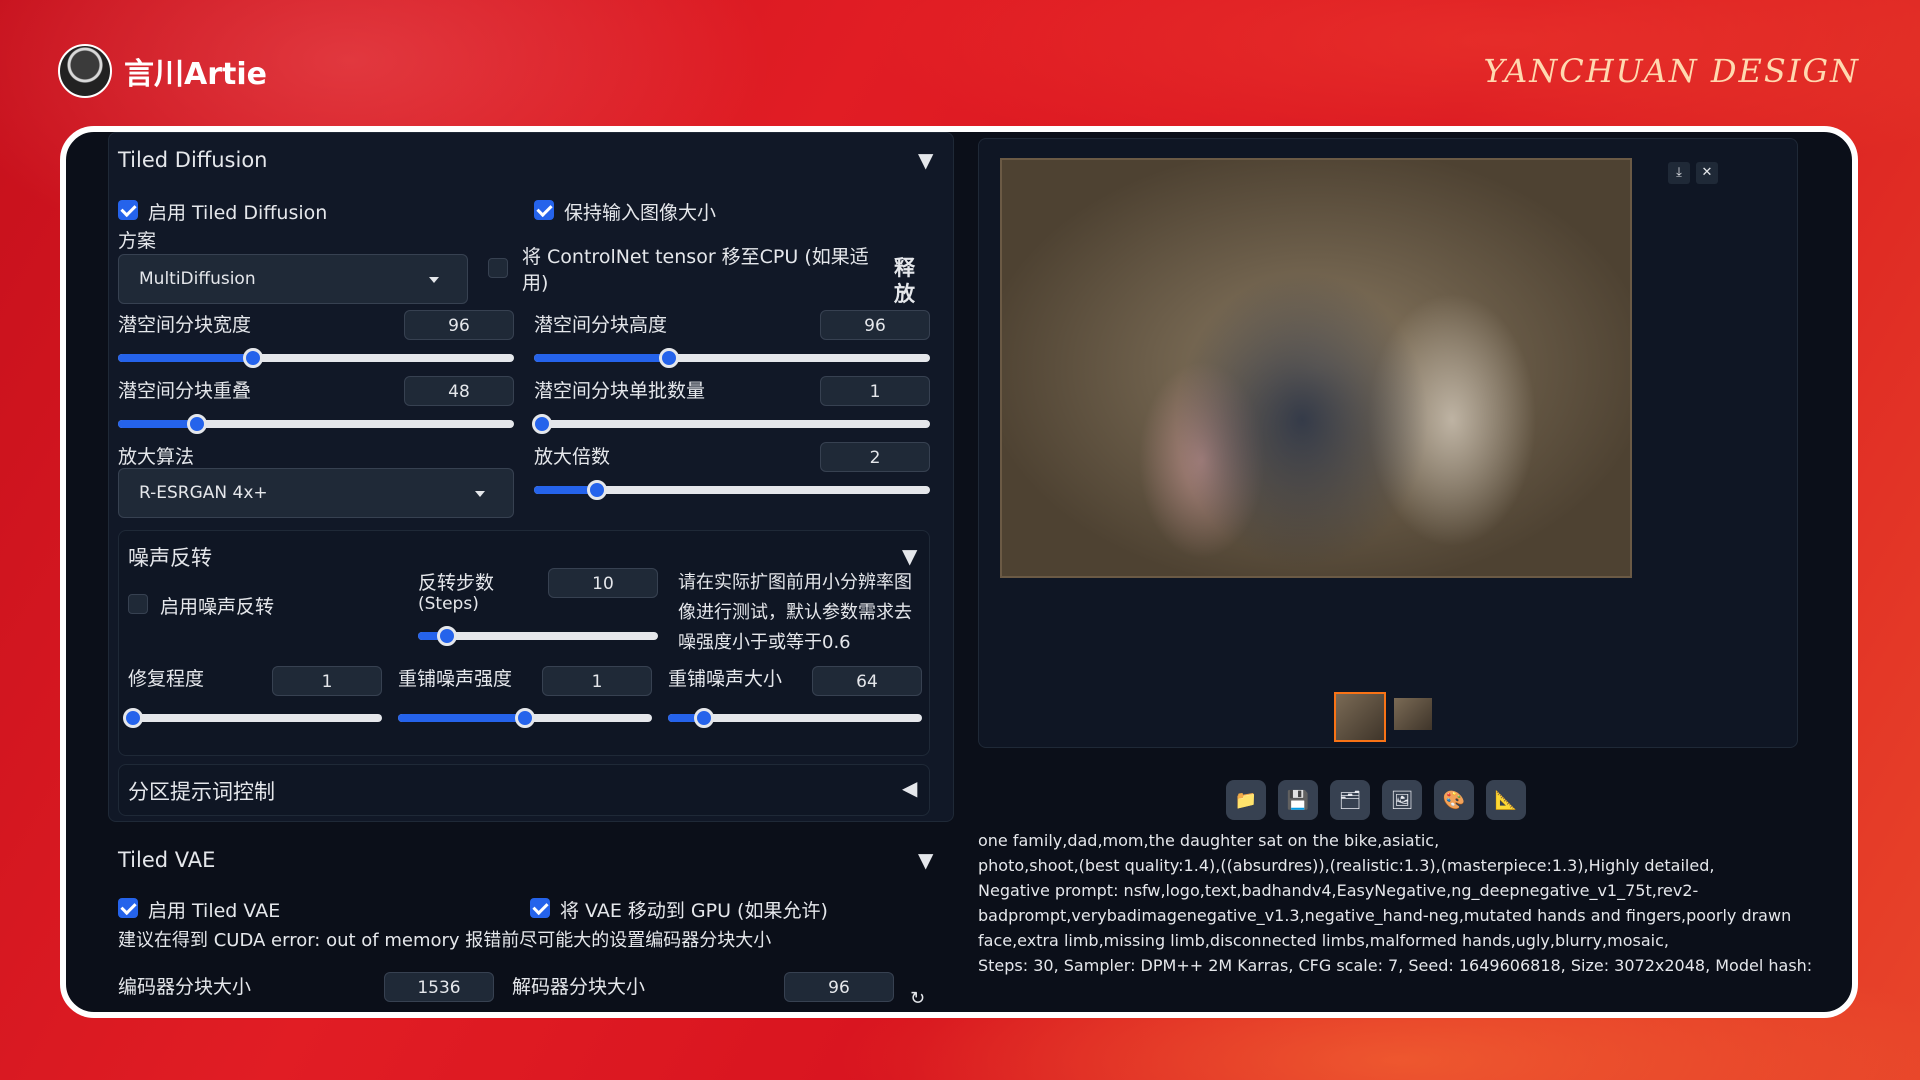  I want to click on scale-input: 2, so click(875, 457).